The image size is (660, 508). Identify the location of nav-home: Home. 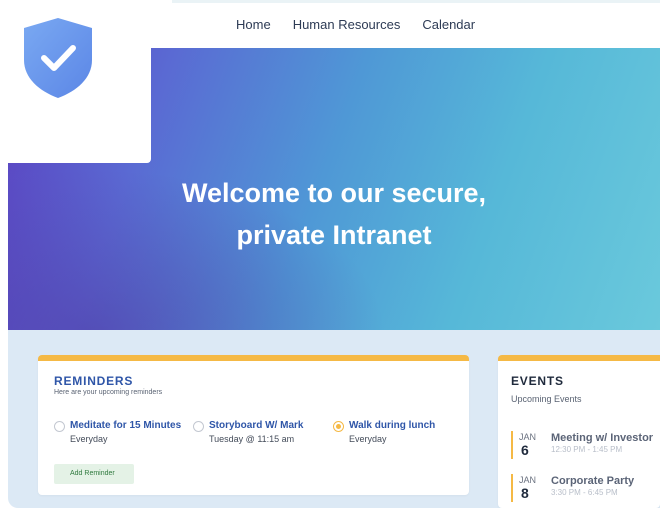
(253, 24).